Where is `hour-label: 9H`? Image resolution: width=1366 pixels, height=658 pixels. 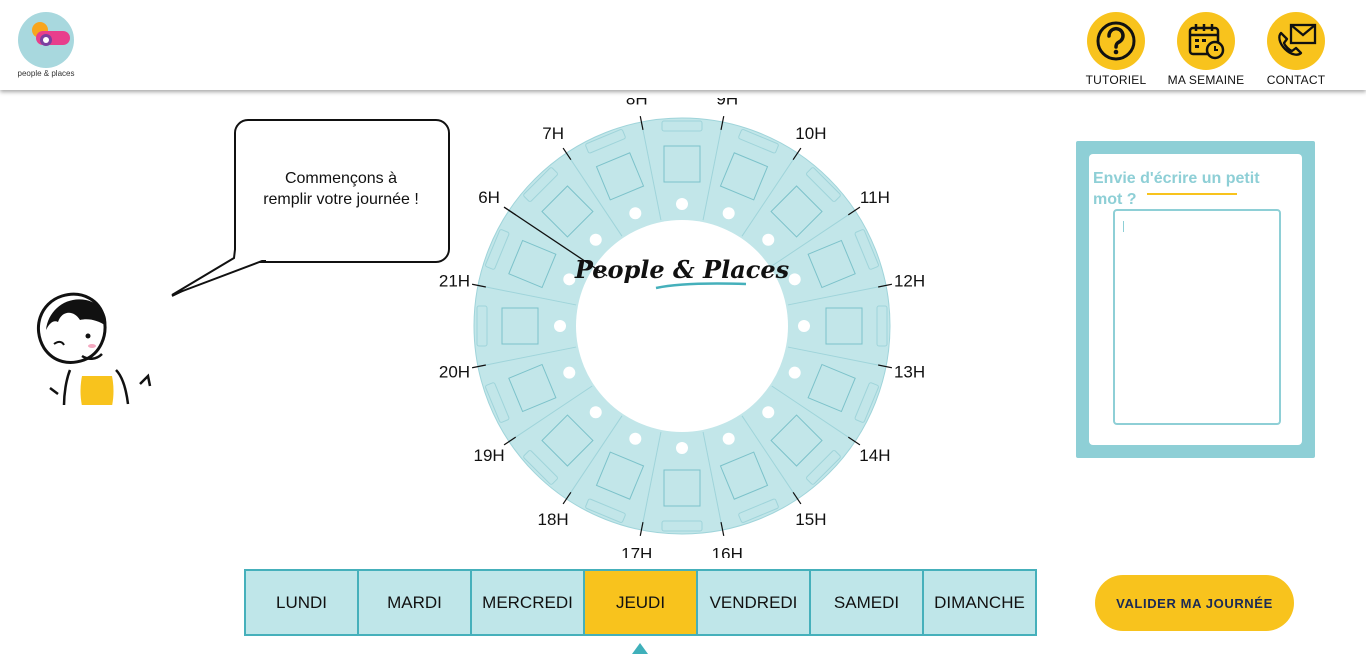
hour-label: 9H is located at coordinates (727, 103).